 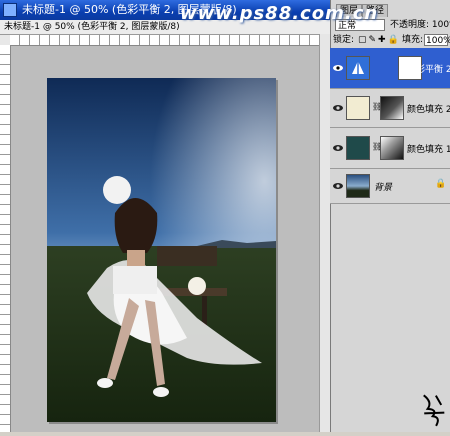 I want to click on document-tab-label: 未标题-1 @ 50% (色彩平衡 2, 图层蒙版/8), so click(x=92, y=27).